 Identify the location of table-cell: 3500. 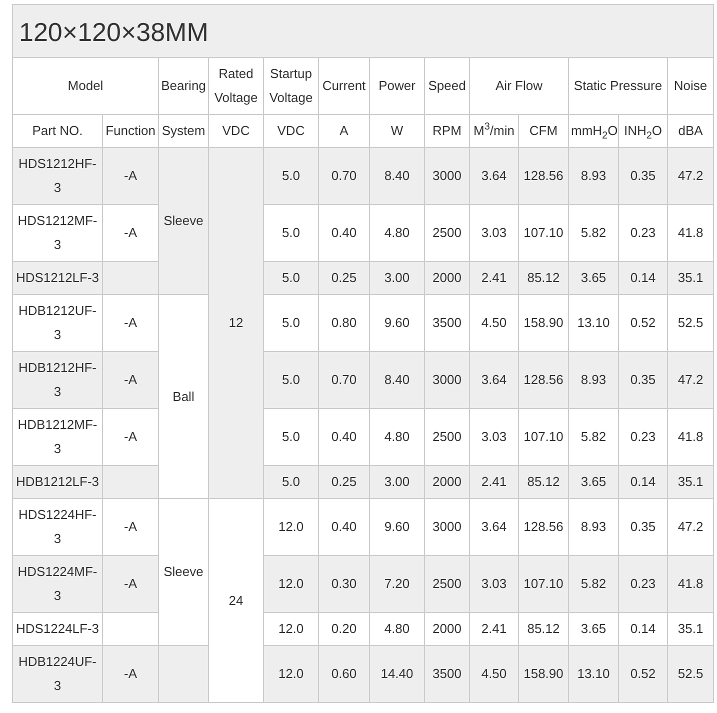
(447, 674).